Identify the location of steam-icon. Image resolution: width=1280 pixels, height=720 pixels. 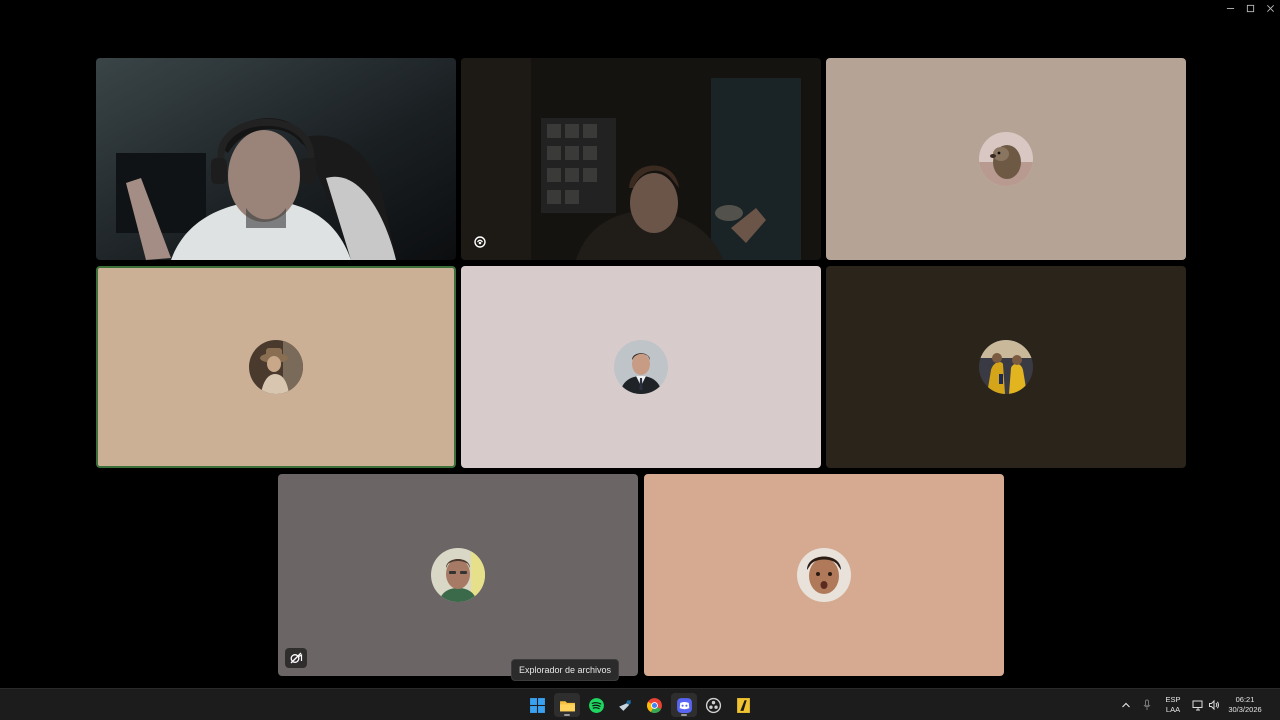
(624, 705).